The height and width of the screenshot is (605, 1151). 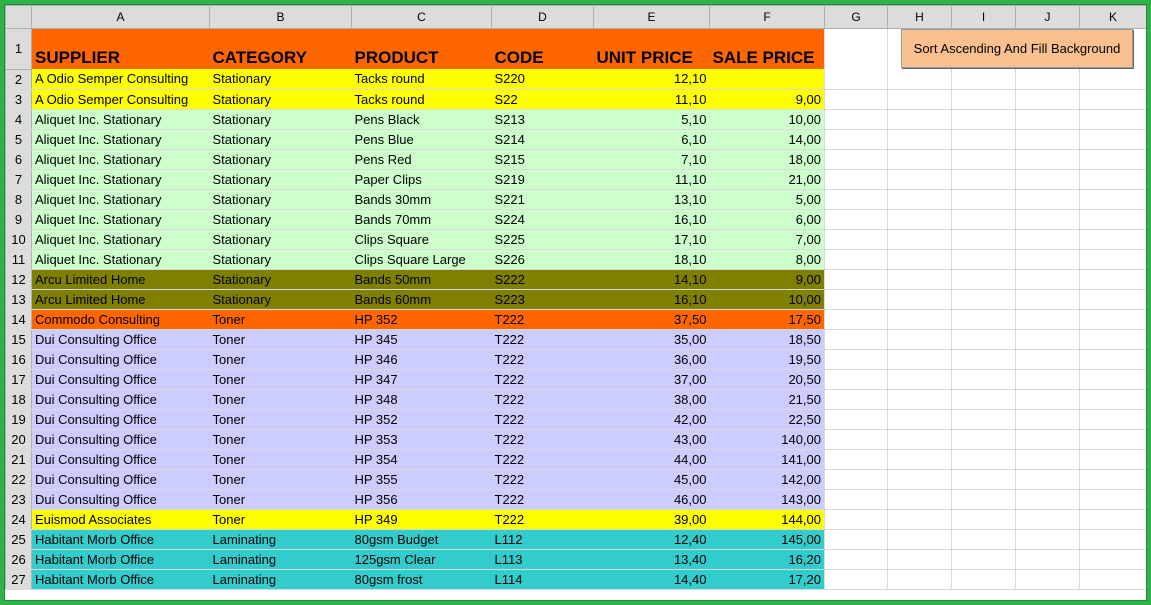 What do you see at coordinates (120, 79) in the screenshot?
I see `cell-supplier: A Odio Semper Consulting` at bounding box center [120, 79].